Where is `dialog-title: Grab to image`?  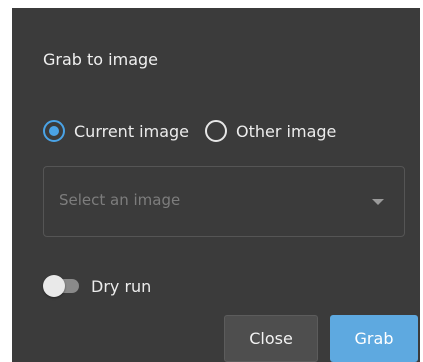
dialog-title: Grab to image is located at coordinates (101, 59).